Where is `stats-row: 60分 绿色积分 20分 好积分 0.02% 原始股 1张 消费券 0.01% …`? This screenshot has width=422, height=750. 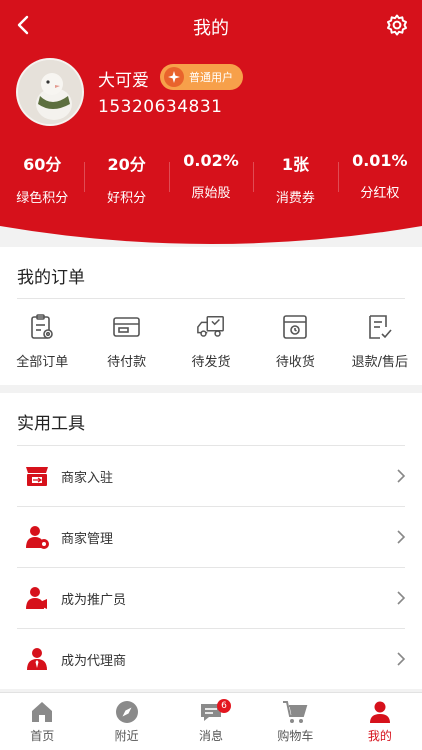
stats-row: 60分 绿色积分 20分 好积分 0.02% 原始股 1张 消费券 0.01% … is located at coordinates (211, 180).